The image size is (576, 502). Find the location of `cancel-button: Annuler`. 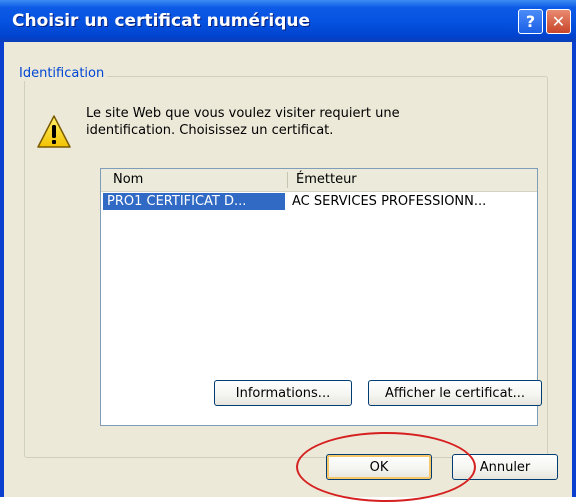

cancel-button: Annuler is located at coordinates (505, 467).